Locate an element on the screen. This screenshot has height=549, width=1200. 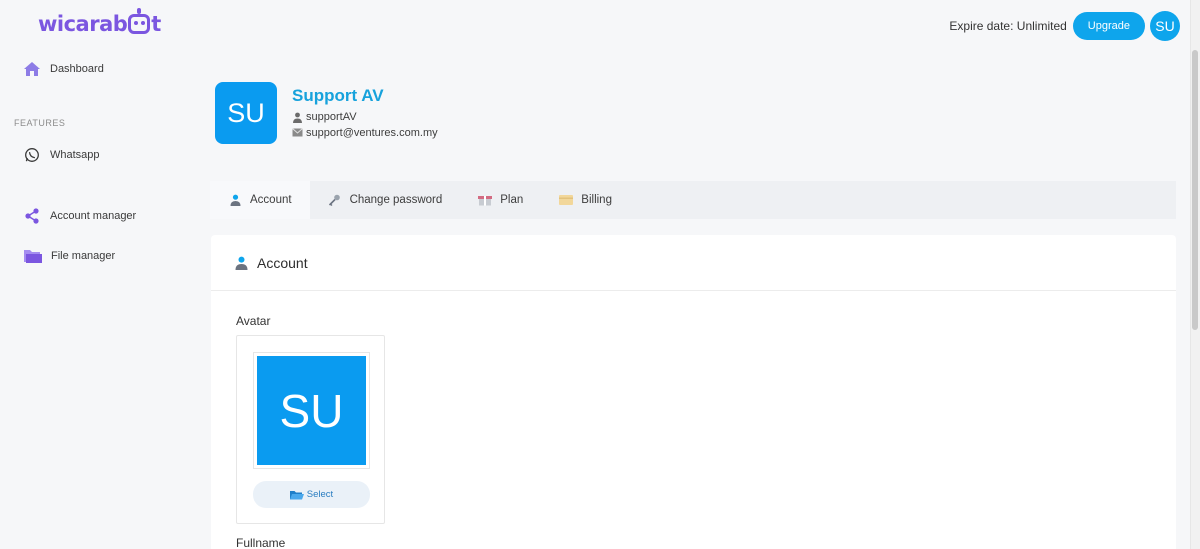
profile-tabs: Account Change password Plan Billing is located at coordinates (693, 200).